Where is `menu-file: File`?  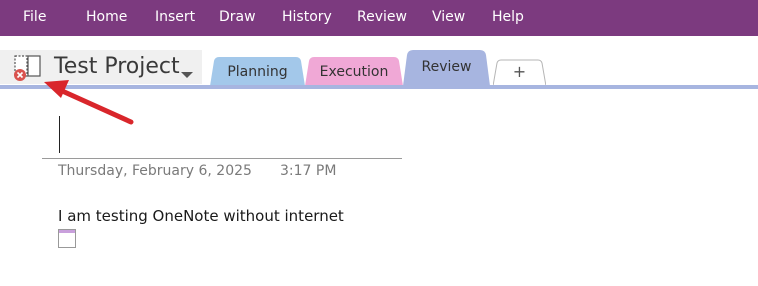 menu-file: File is located at coordinates (34, 17).